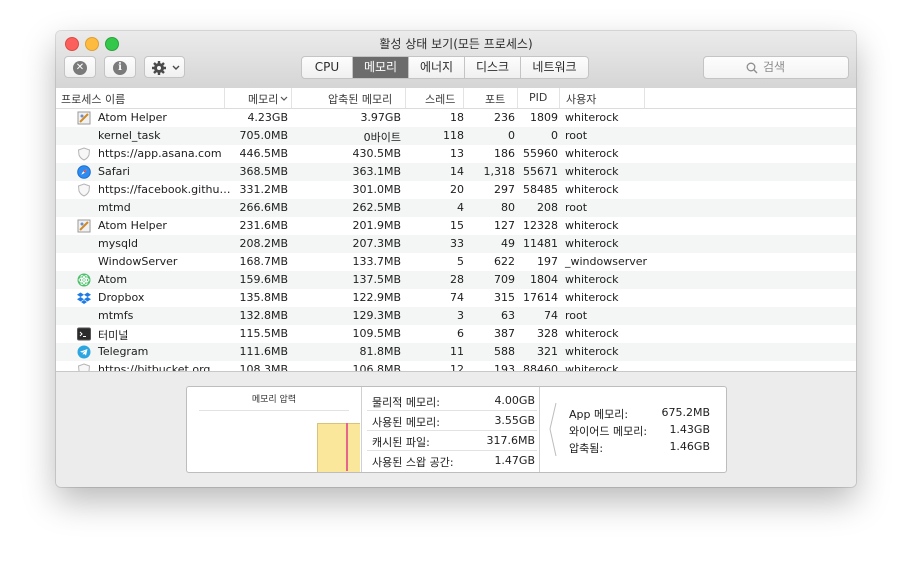 This screenshot has width=912, height=567. I want to click on cell-threads: 74, so click(457, 297).